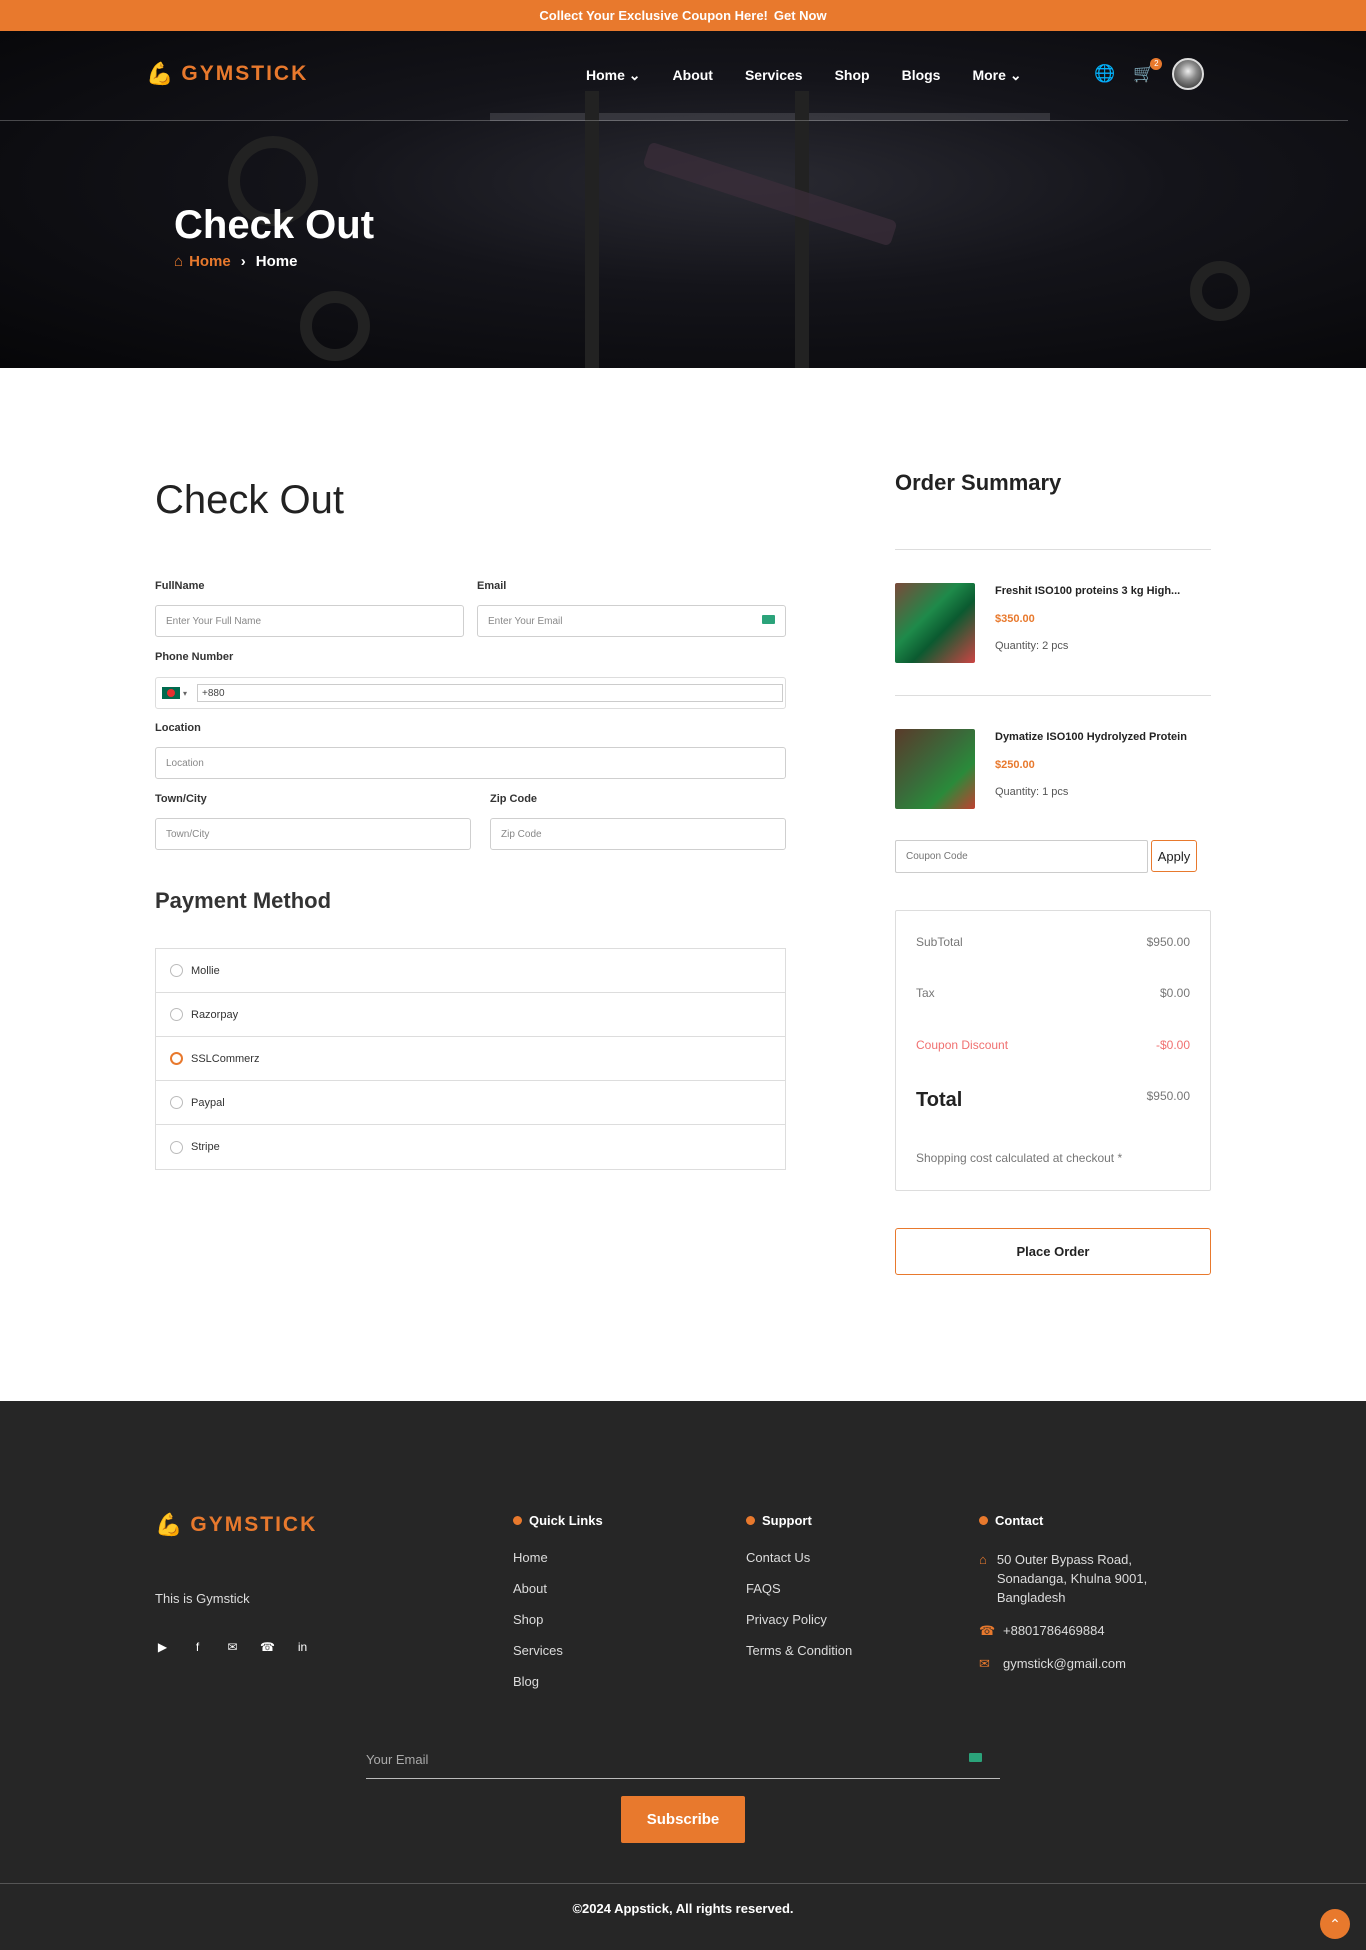 The image size is (1366, 1950). What do you see at coordinates (470, 1059) in the screenshot?
I see `payment-option-sslcommerz: SSLCommerz` at bounding box center [470, 1059].